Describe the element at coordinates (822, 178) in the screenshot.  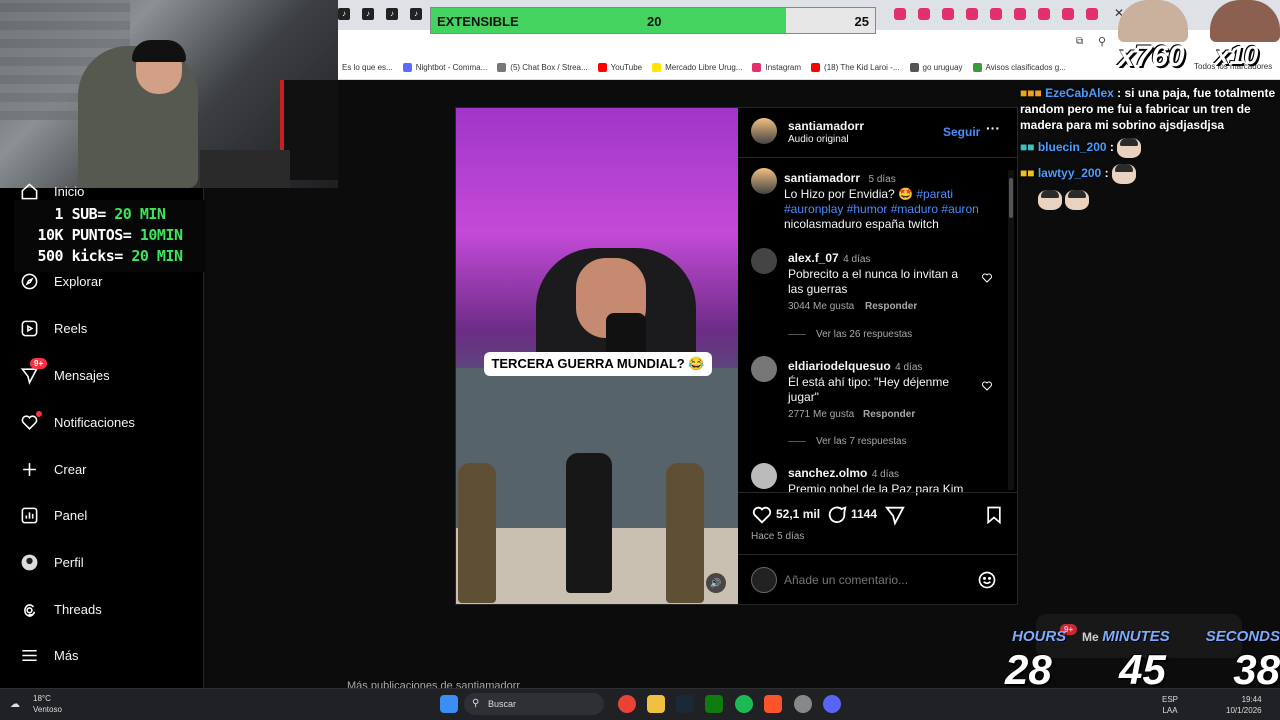
I see `caption-username: santiamadorr` at that location.